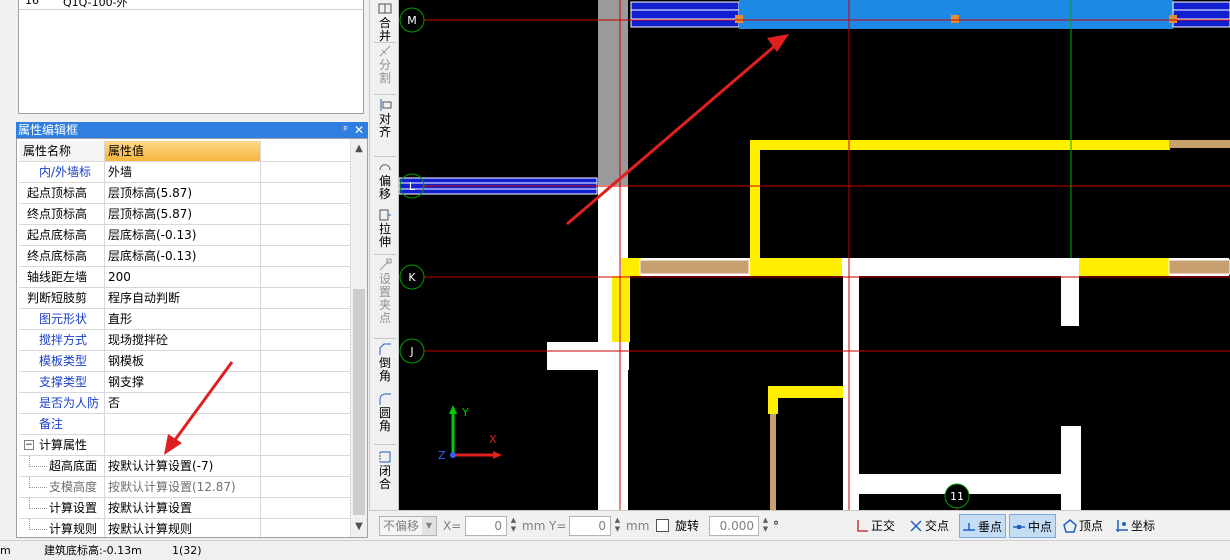 The height and width of the screenshot is (560, 1230). Describe the element at coordinates (384, 29) in the screenshot. I see `merge-label: 合并` at that location.